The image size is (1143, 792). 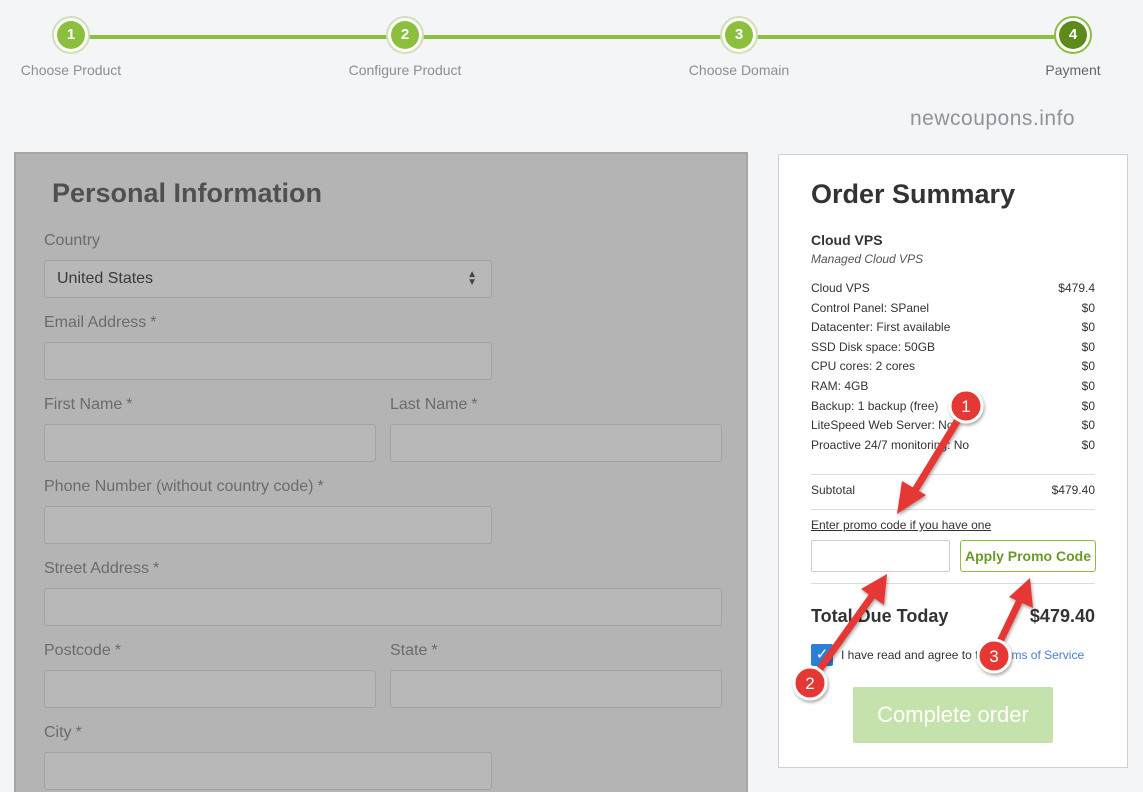 What do you see at coordinates (847, 240) in the screenshot?
I see `product-name: Cloud VPS` at bounding box center [847, 240].